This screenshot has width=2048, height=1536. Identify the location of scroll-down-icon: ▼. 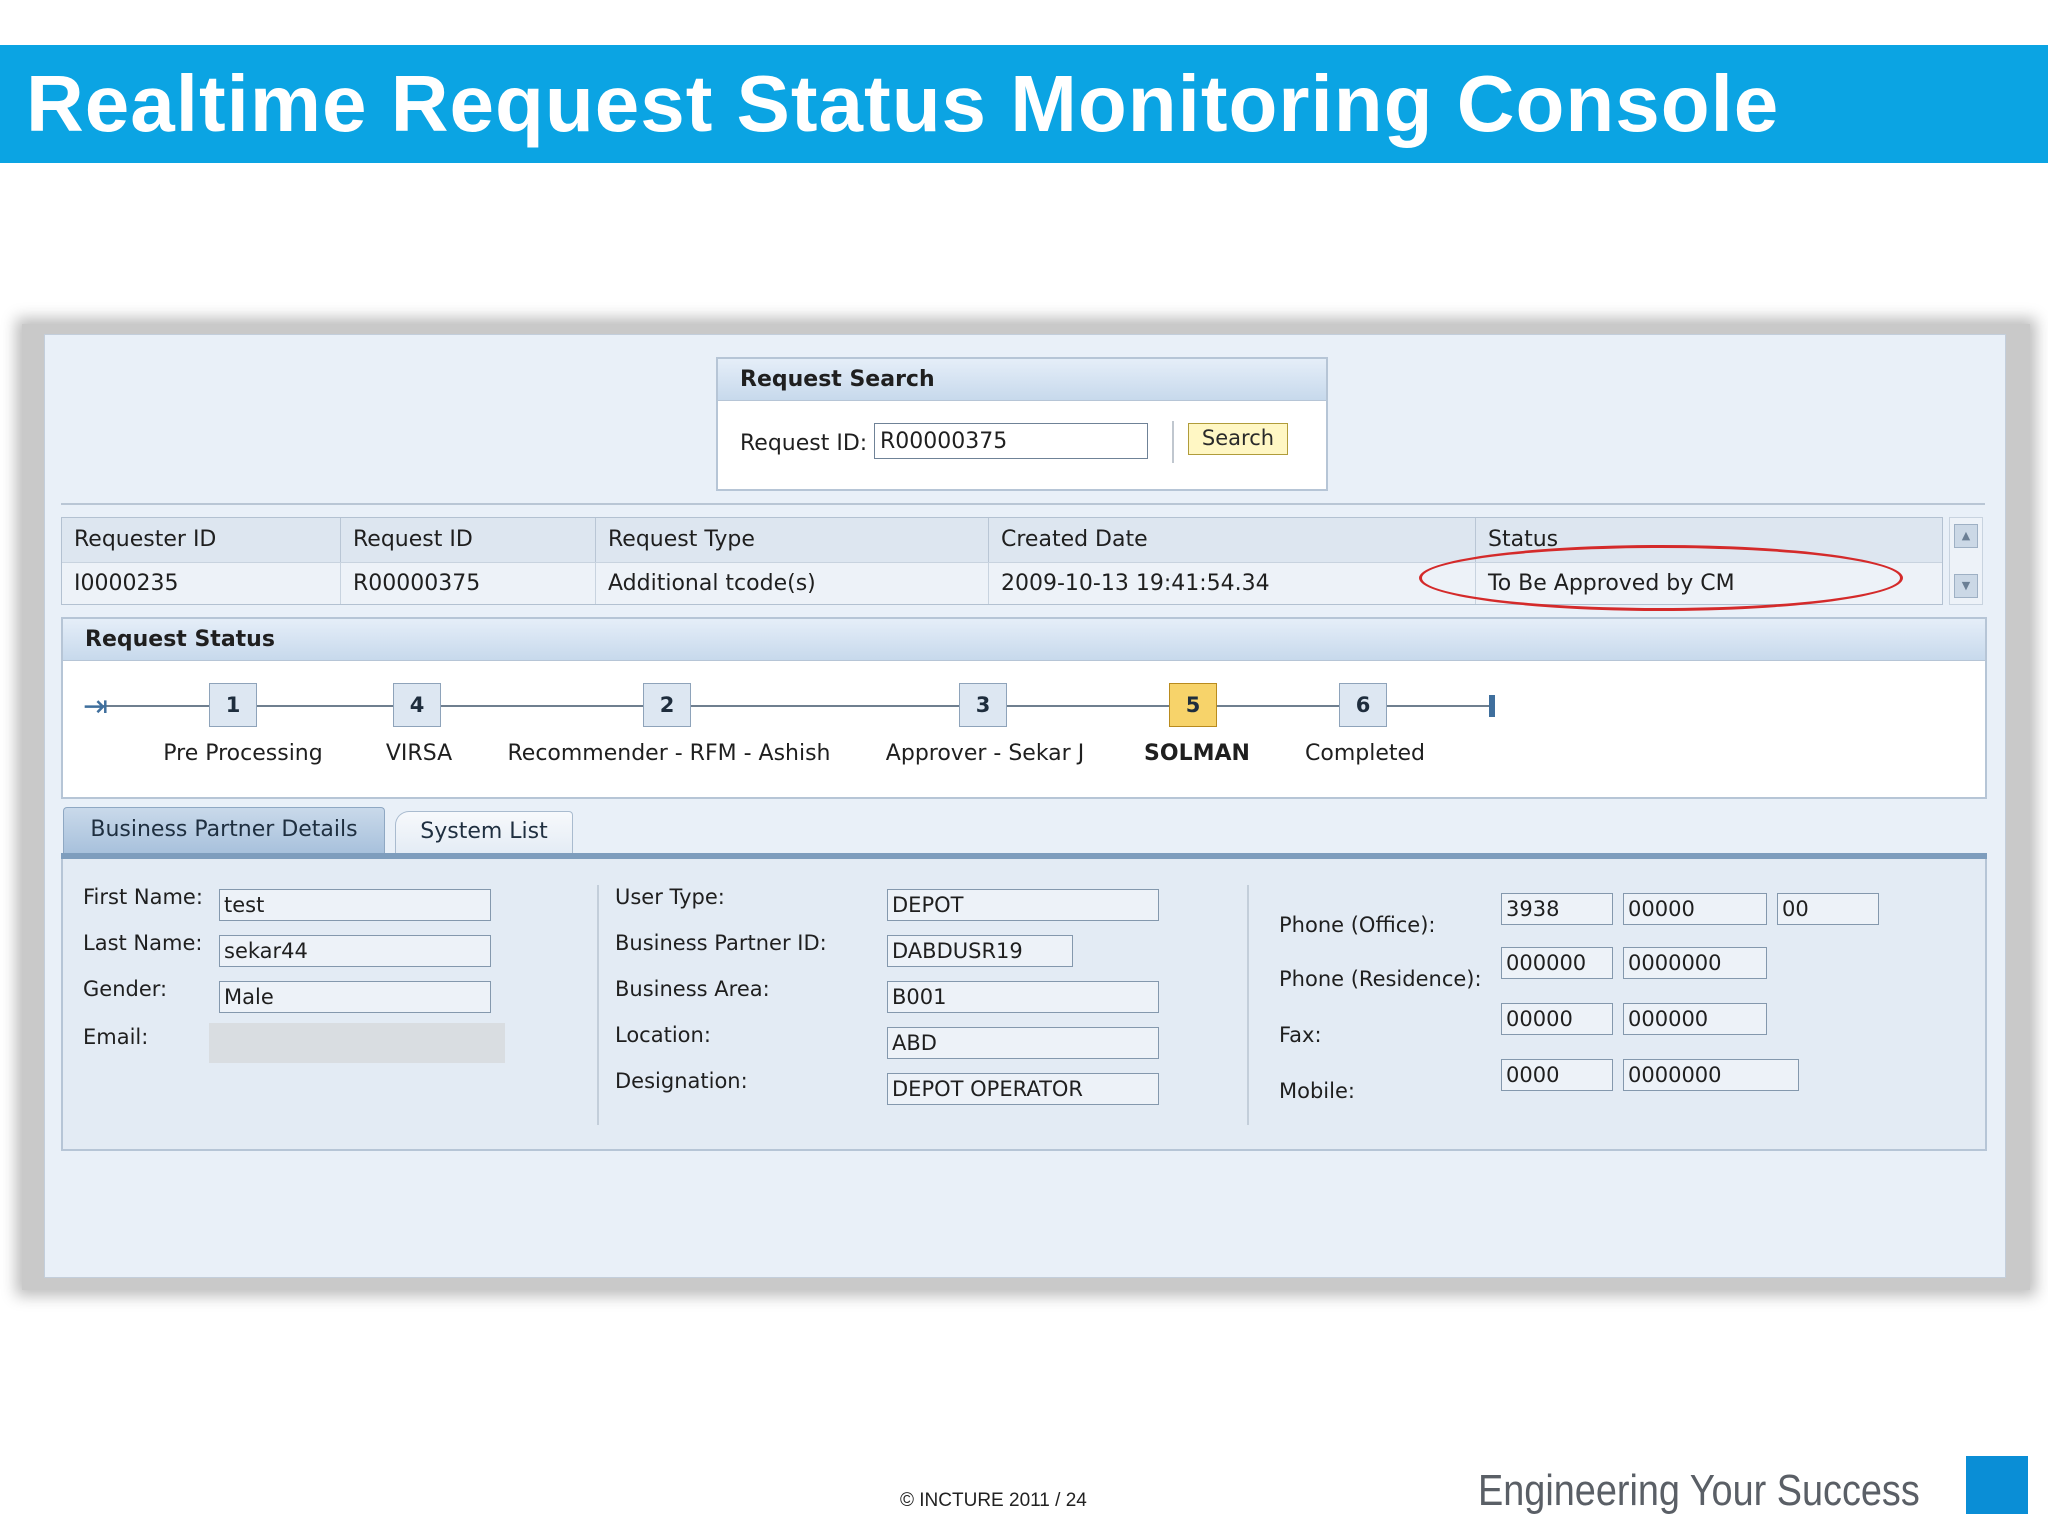
(1966, 586).